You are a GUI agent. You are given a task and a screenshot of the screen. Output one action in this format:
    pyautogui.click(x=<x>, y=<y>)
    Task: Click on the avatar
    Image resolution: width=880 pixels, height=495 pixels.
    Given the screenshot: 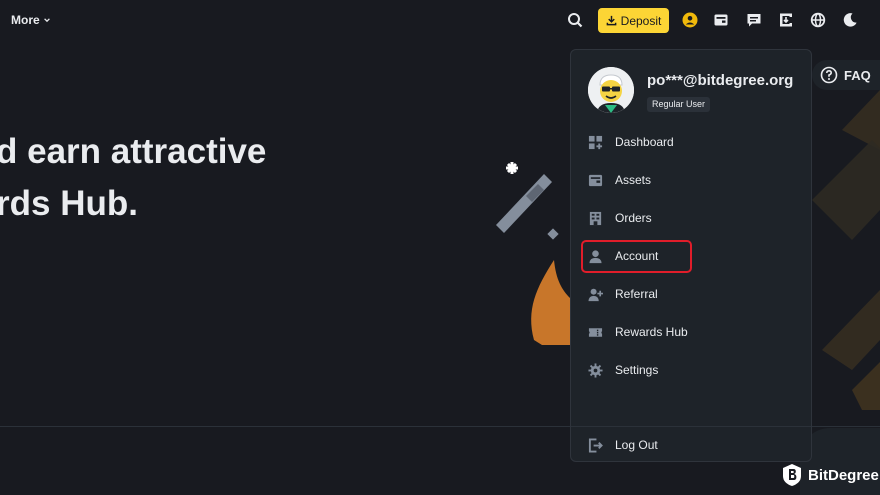 What is the action you would take?
    pyautogui.click(x=611, y=90)
    